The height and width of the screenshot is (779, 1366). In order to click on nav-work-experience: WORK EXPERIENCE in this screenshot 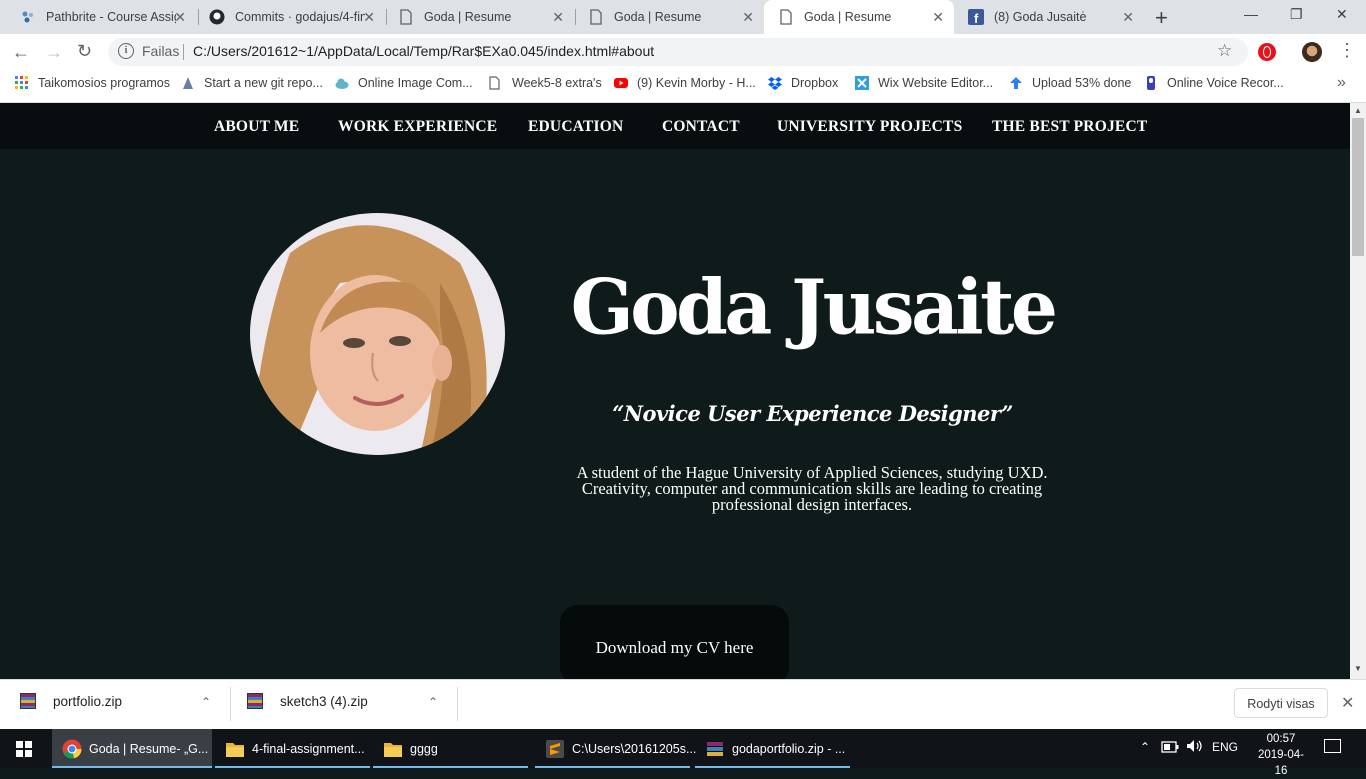, I will do `click(417, 127)`.